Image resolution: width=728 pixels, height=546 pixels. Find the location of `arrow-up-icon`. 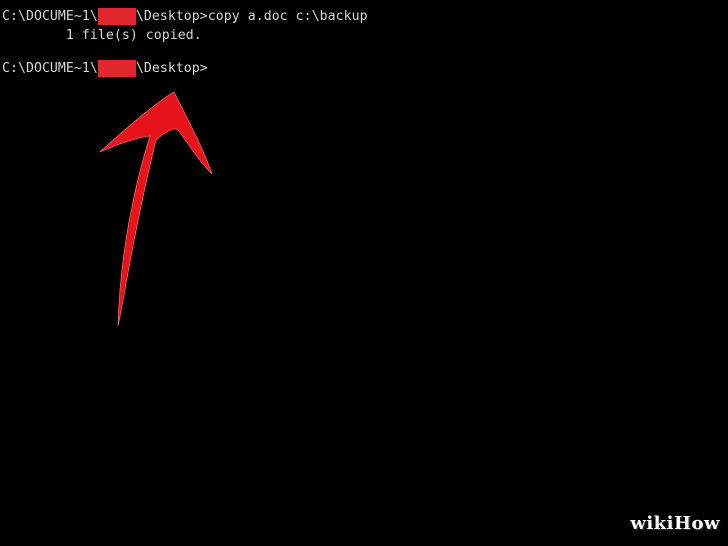

arrow-up-icon is located at coordinates (156, 209).